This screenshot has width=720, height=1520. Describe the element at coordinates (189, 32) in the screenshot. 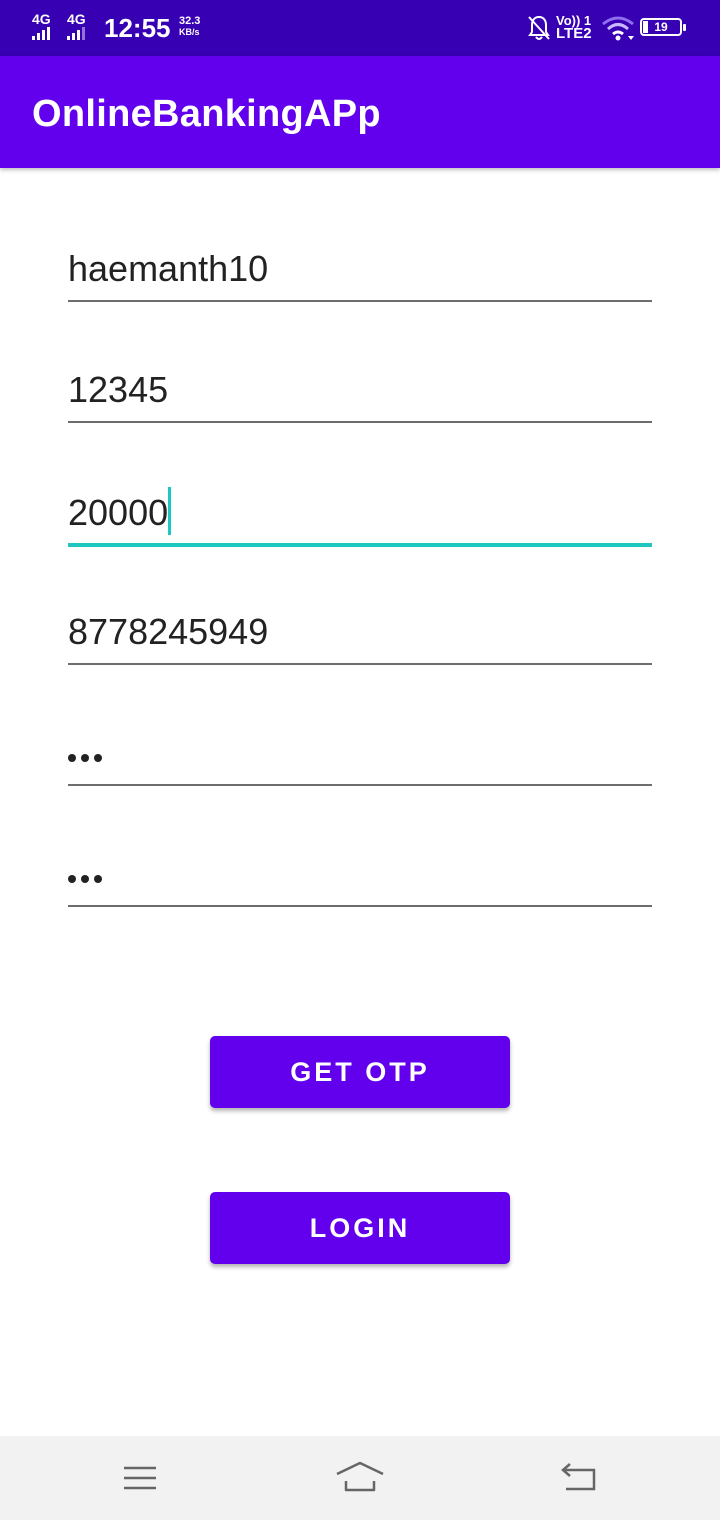

I see `net-speed-unit: KB/s` at that location.